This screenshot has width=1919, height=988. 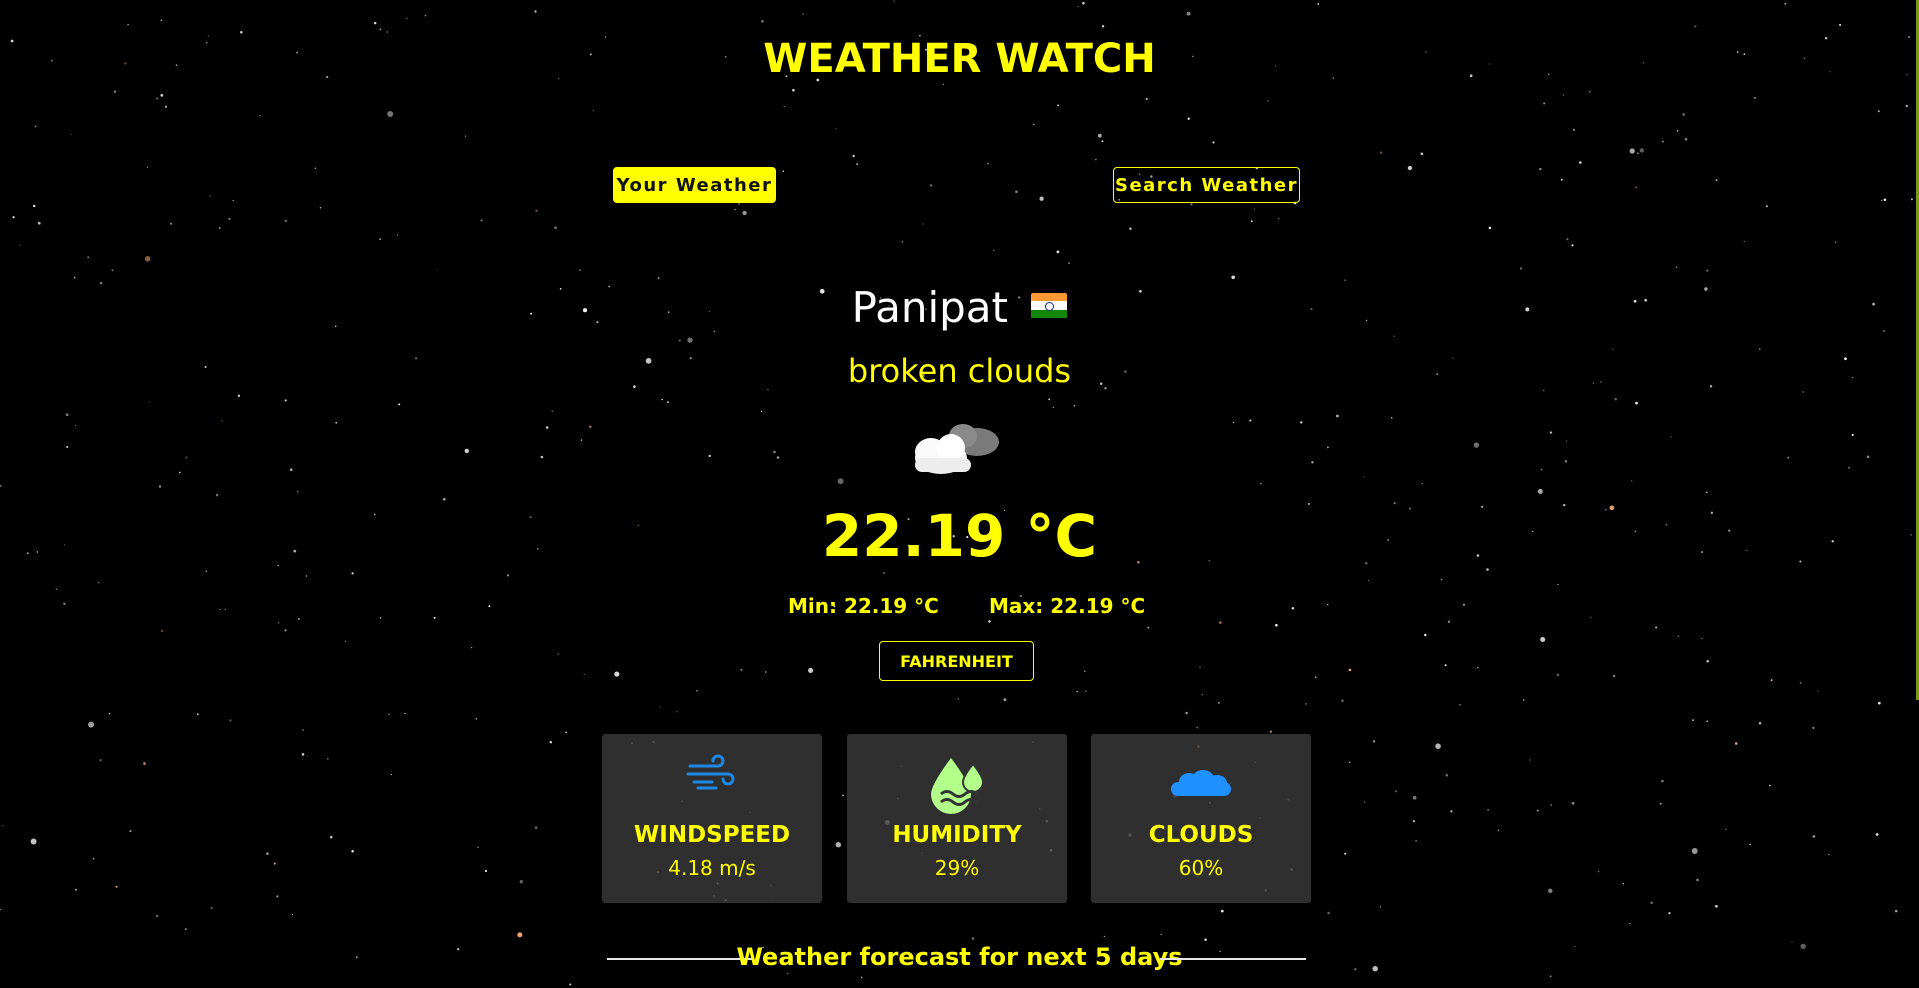 I want to click on clouds-value: 60%, so click(x=1201, y=868).